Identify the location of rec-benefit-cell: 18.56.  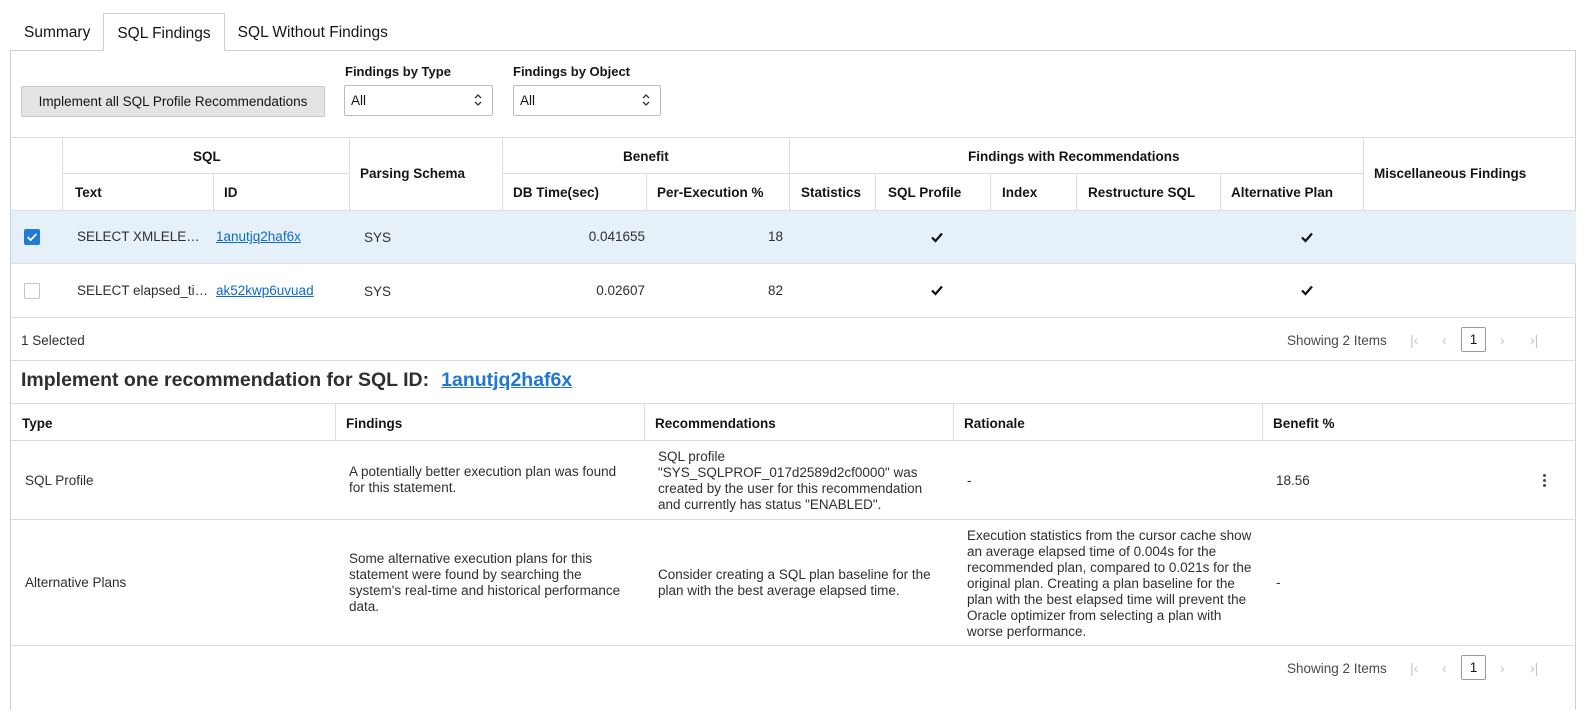
(1293, 480).